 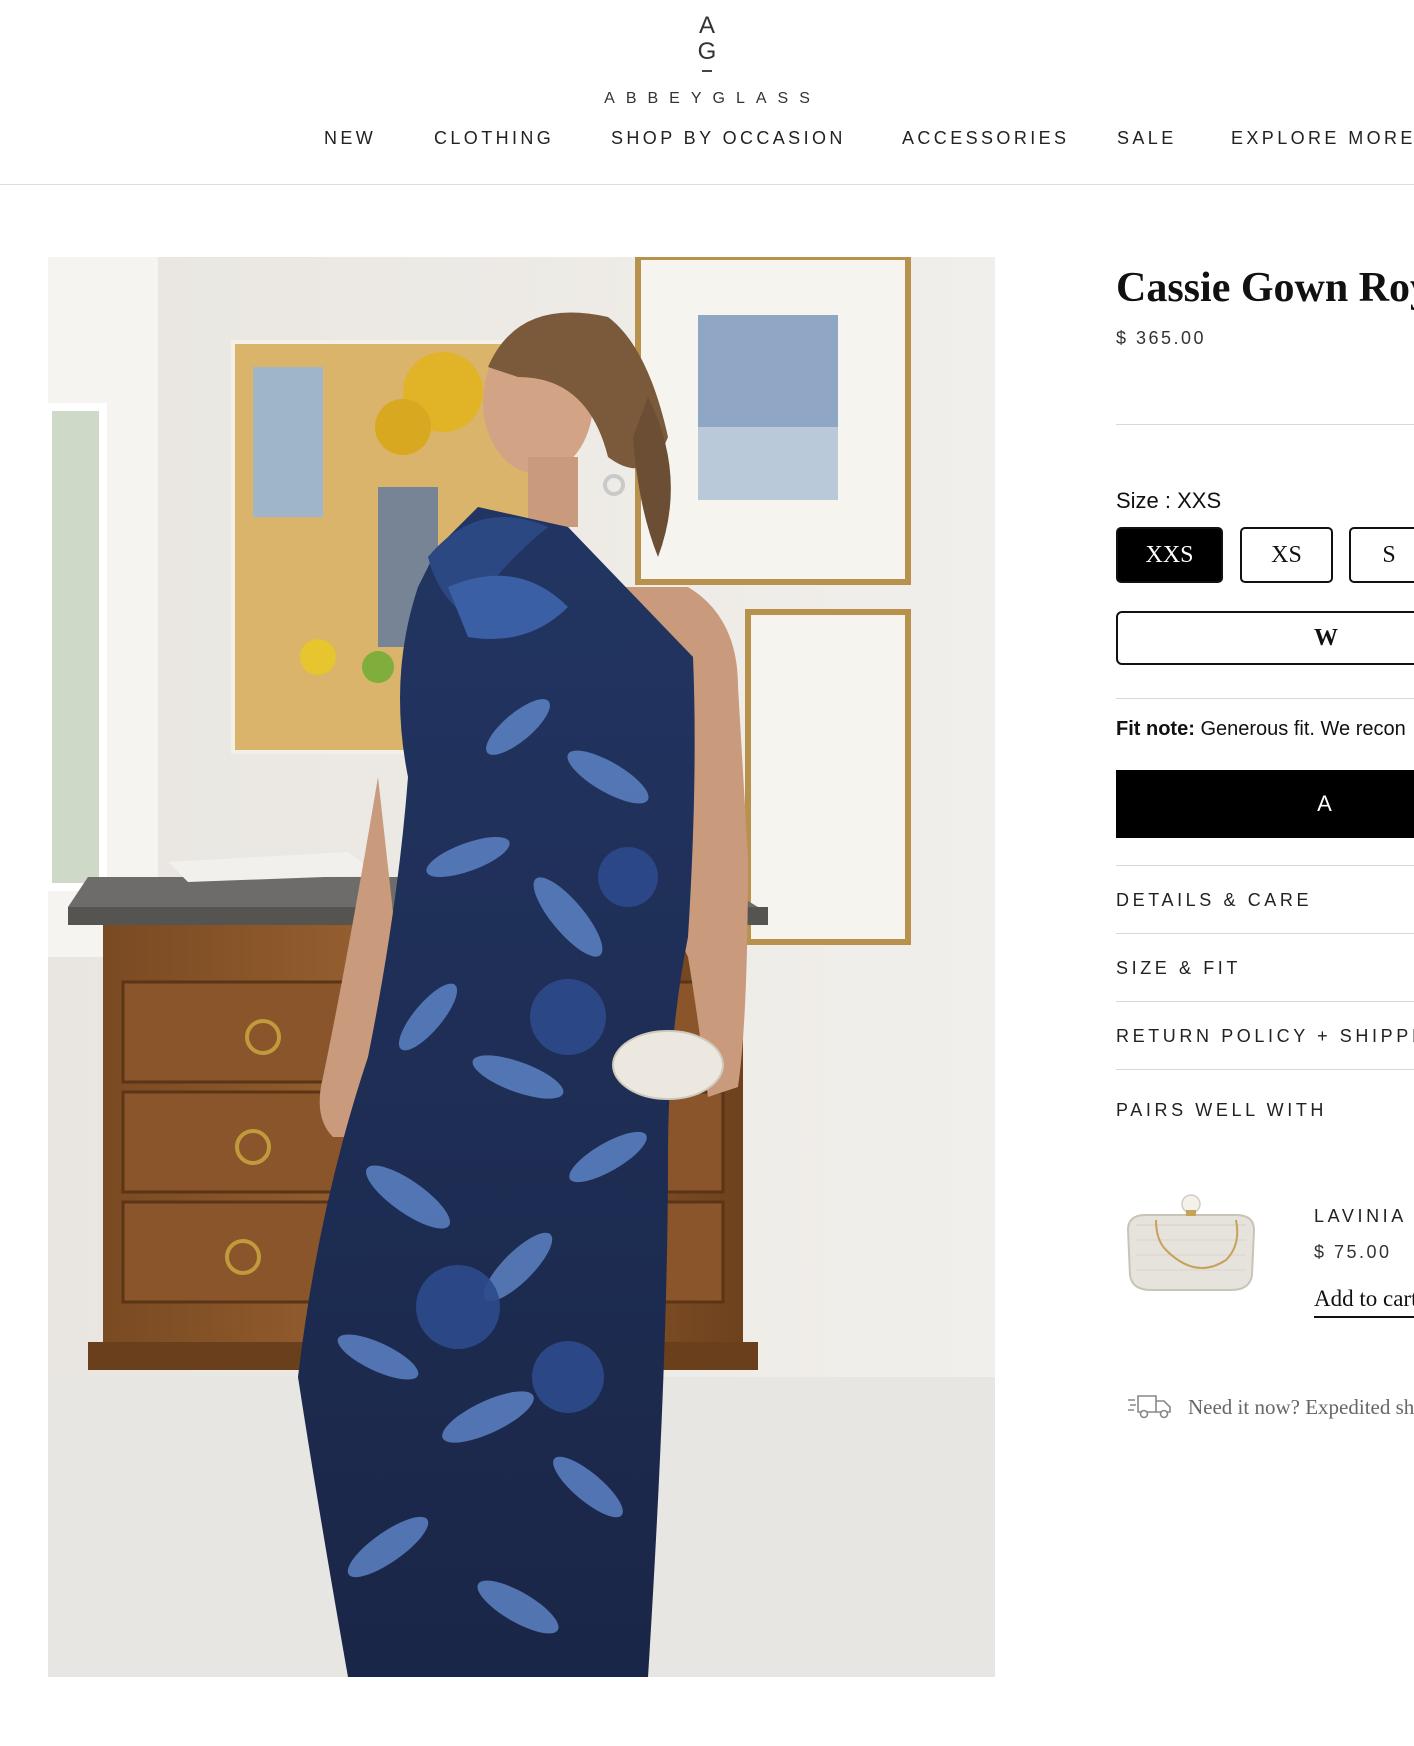 What do you see at coordinates (1286, 555) in the screenshot?
I see `size-option-xs: XS` at bounding box center [1286, 555].